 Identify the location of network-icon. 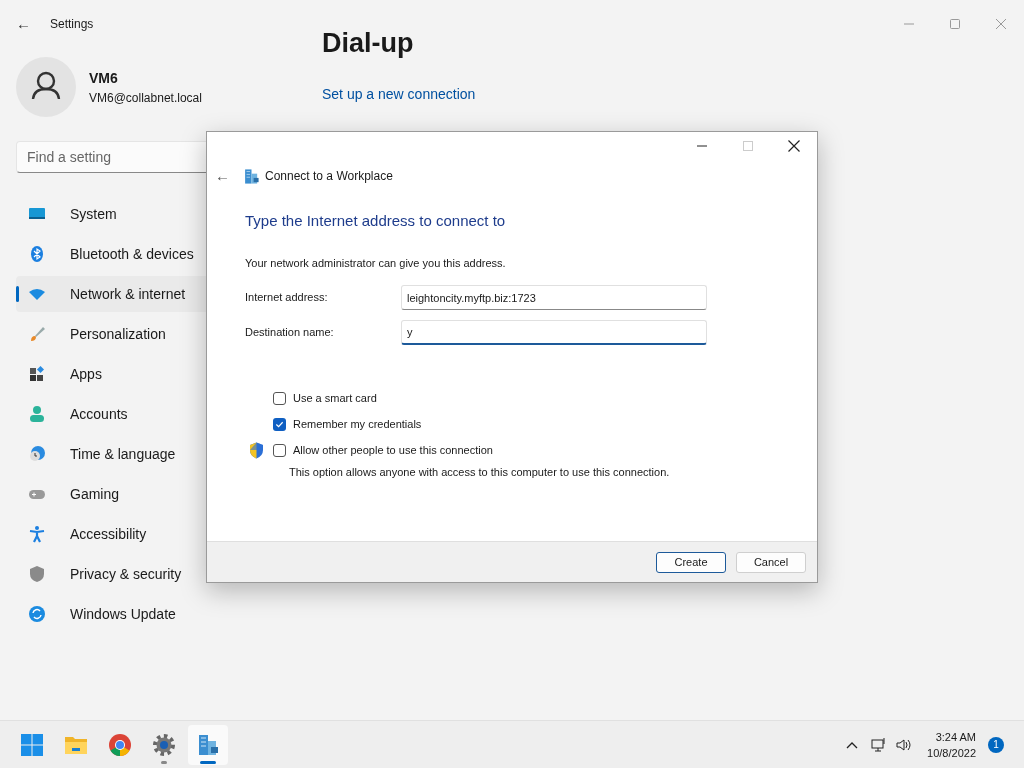
(879, 744).